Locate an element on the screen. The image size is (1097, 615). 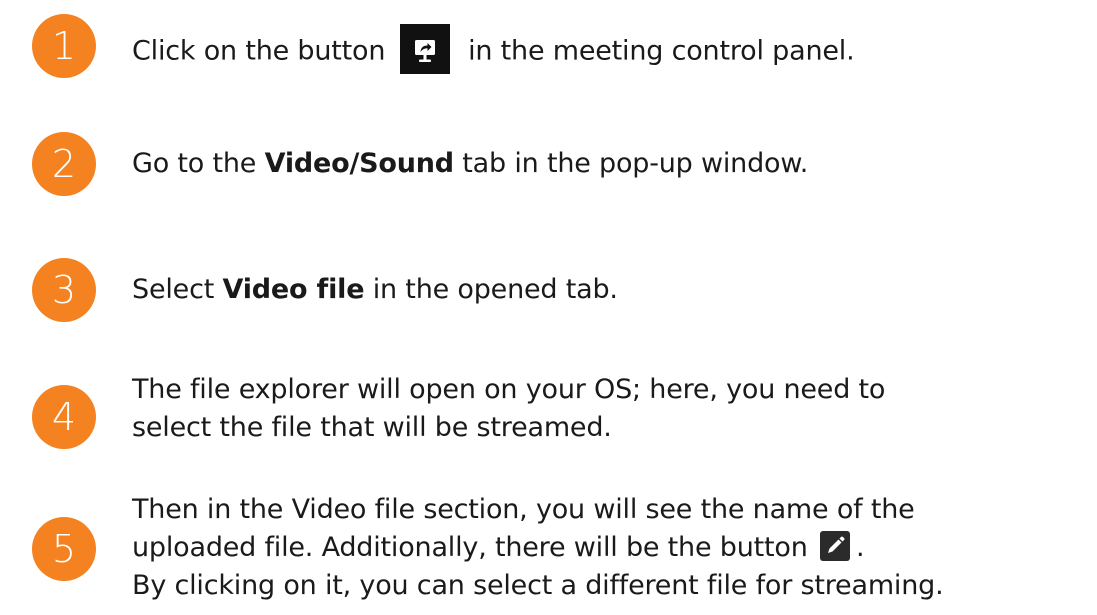
step-number: 2 is located at coordinates (64, 164).